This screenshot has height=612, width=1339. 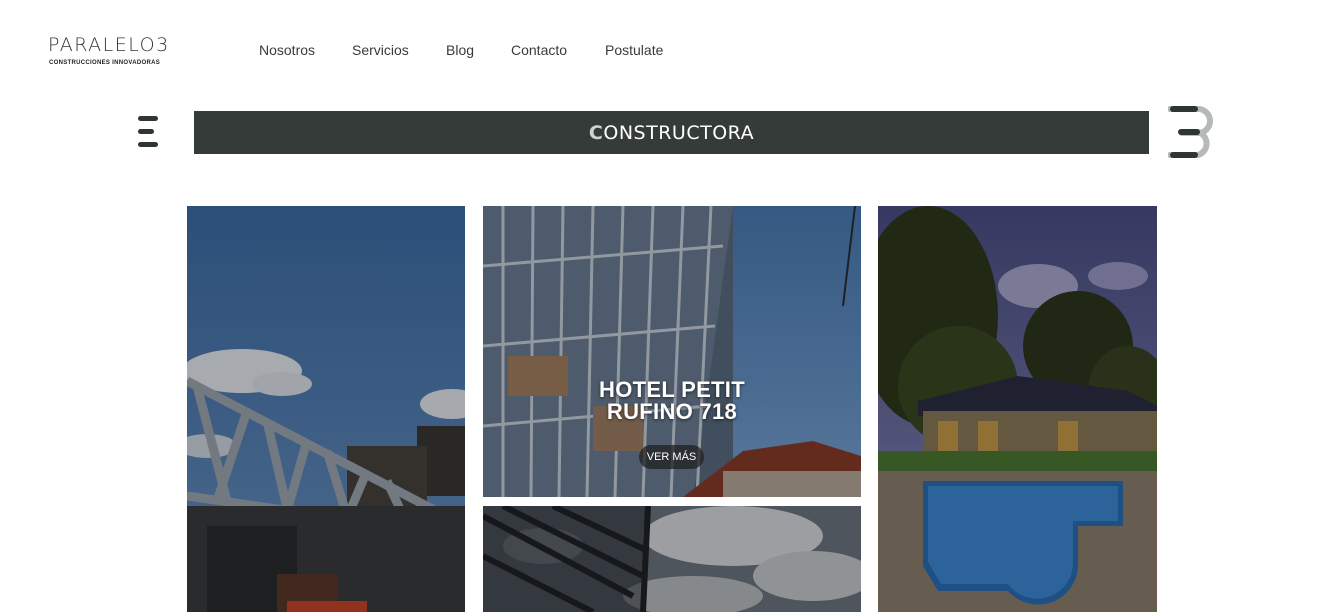 I want to click on project-title: HOTEL PETIT RUFINO 718, so click(x=672, y=401).